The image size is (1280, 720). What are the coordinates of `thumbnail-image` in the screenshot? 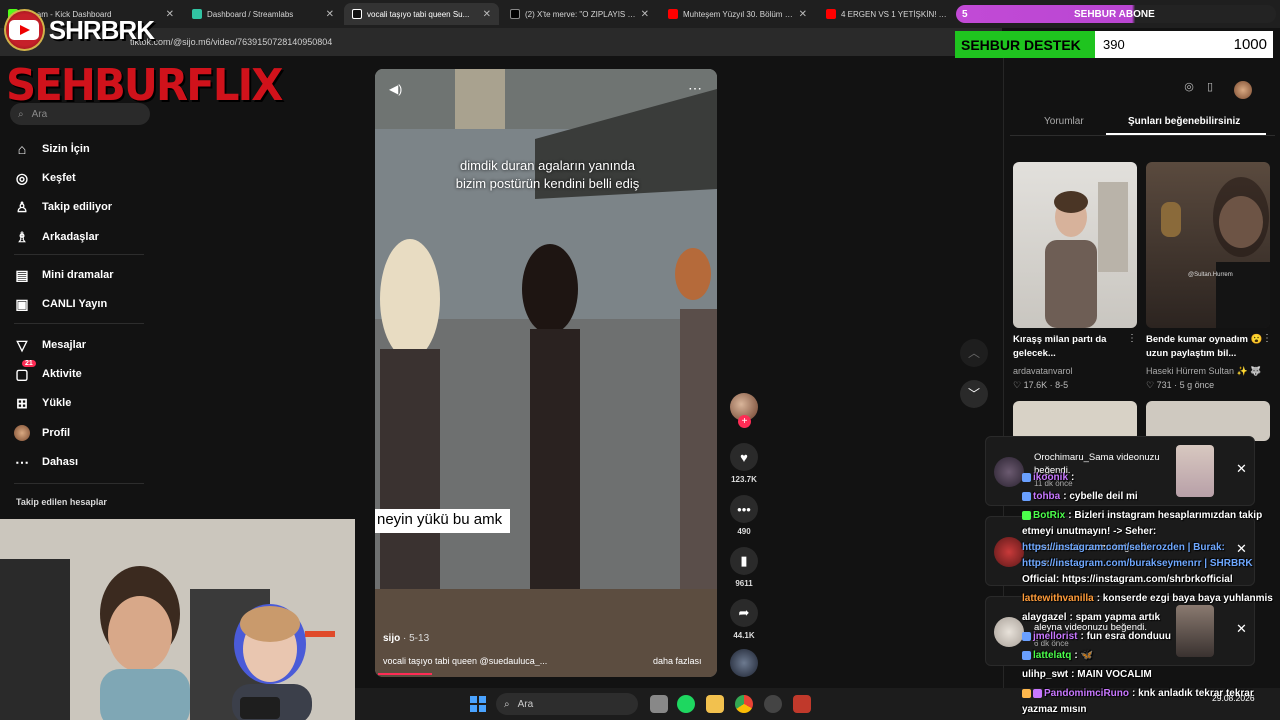 It's located at (1086, 255).